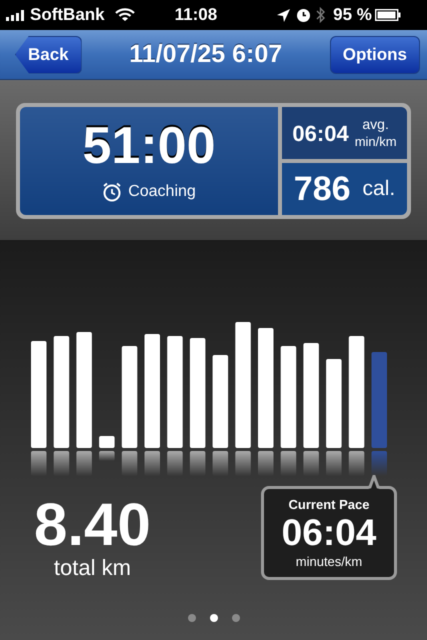  What do you see at coordinates (387, 15) in the screenshot?
I see `battery-icon` at bounding box center [387, 15].